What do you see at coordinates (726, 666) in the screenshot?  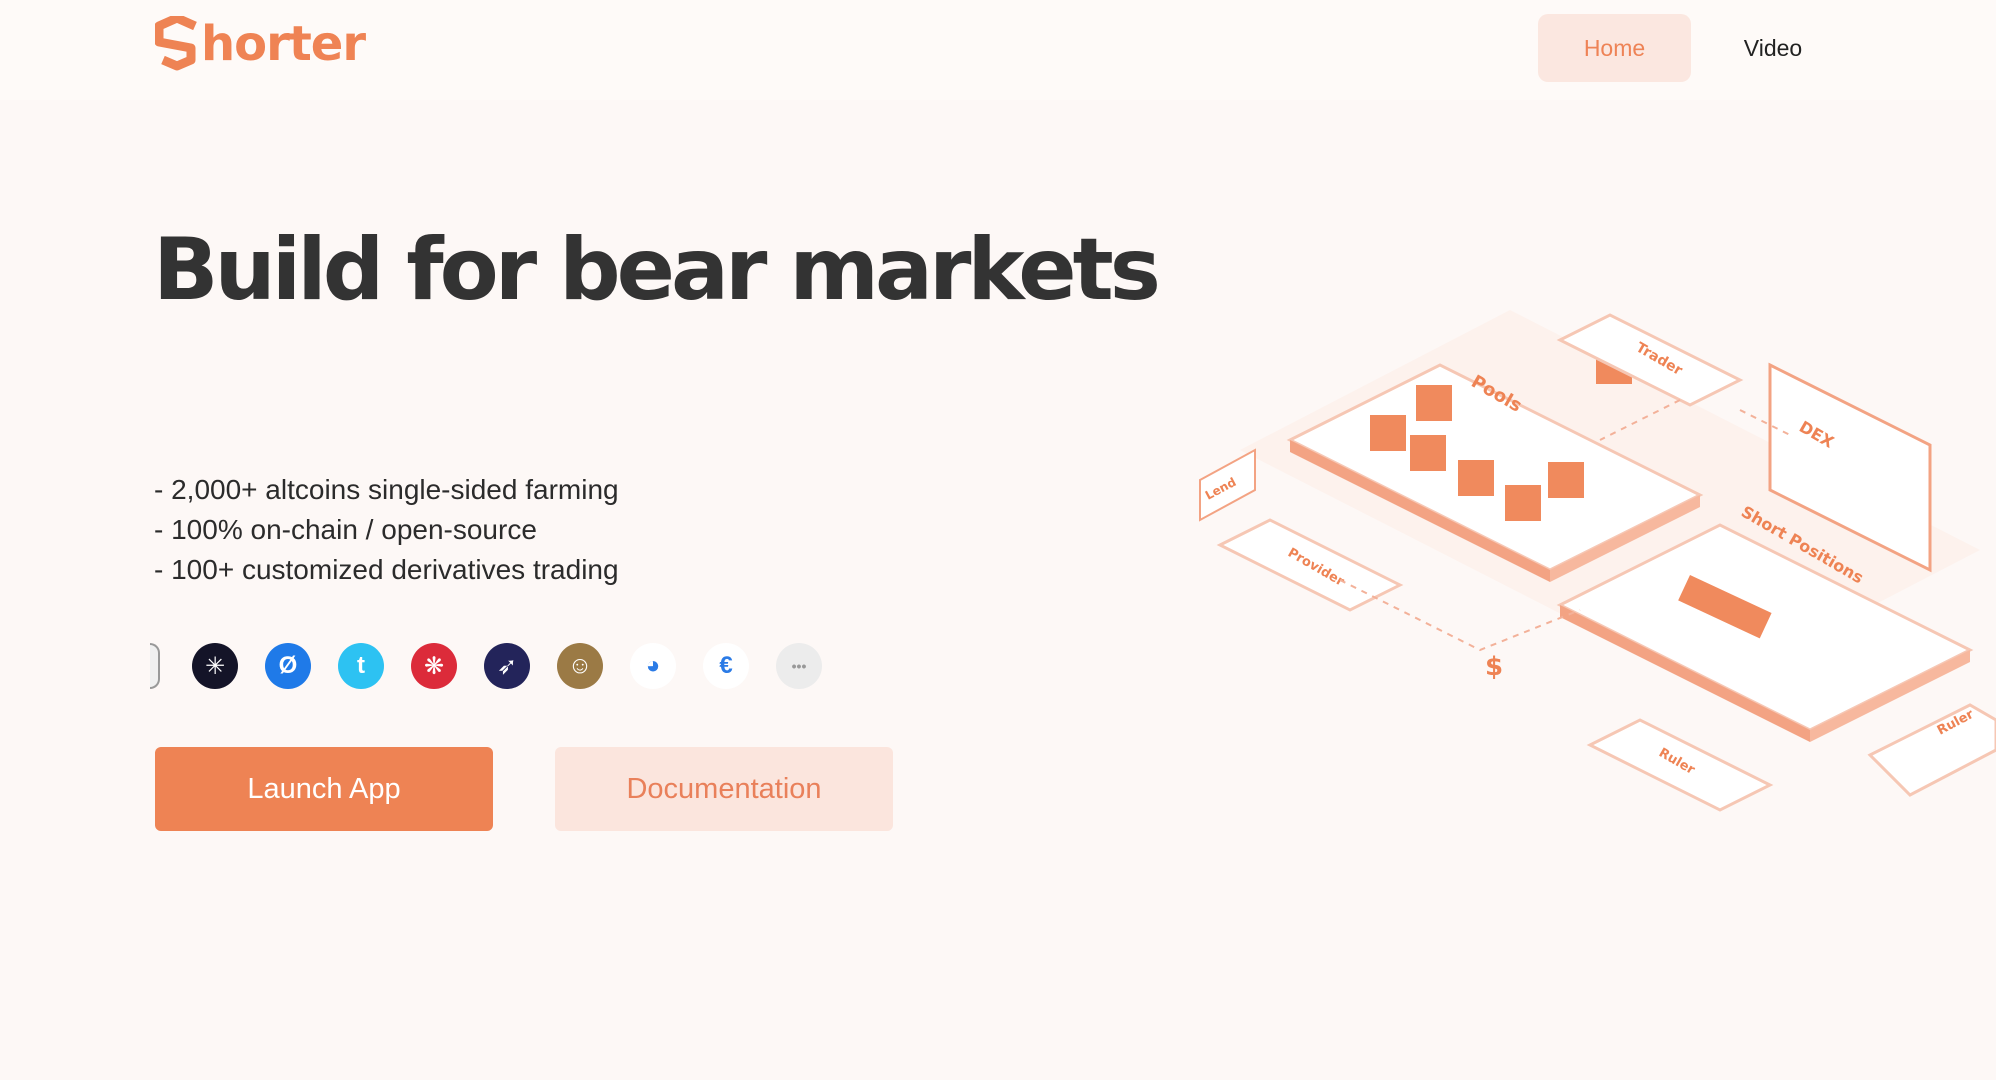 I see `e-coin-icon: €` at bounding box center [726, 666].